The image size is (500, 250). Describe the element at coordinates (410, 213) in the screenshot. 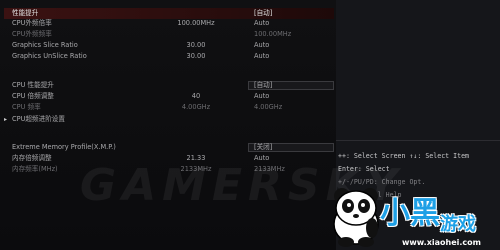

I see `logo-text-xiaohei: 小黑` at that location.